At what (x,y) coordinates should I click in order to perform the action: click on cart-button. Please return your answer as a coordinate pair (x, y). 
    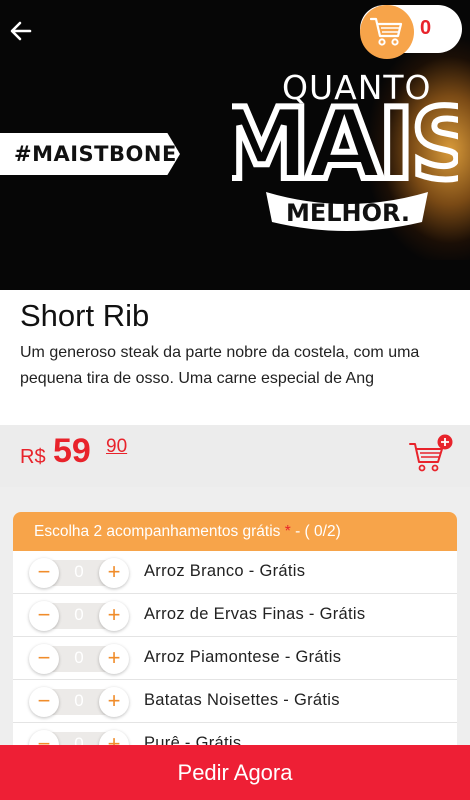
    Looking at the image, I should click on (387, 32).